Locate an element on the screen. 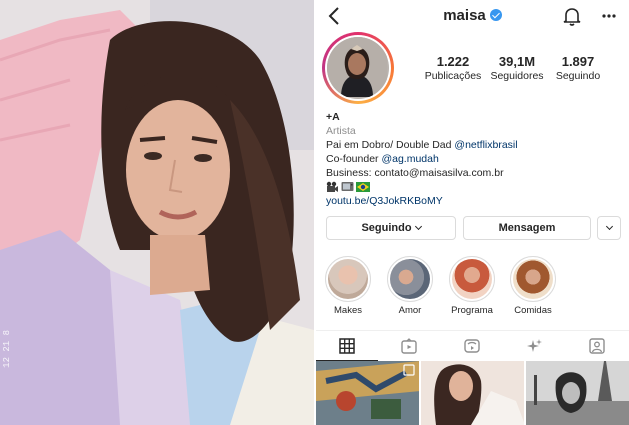  message-button: Mensagem is located at coordinates (527, 228).